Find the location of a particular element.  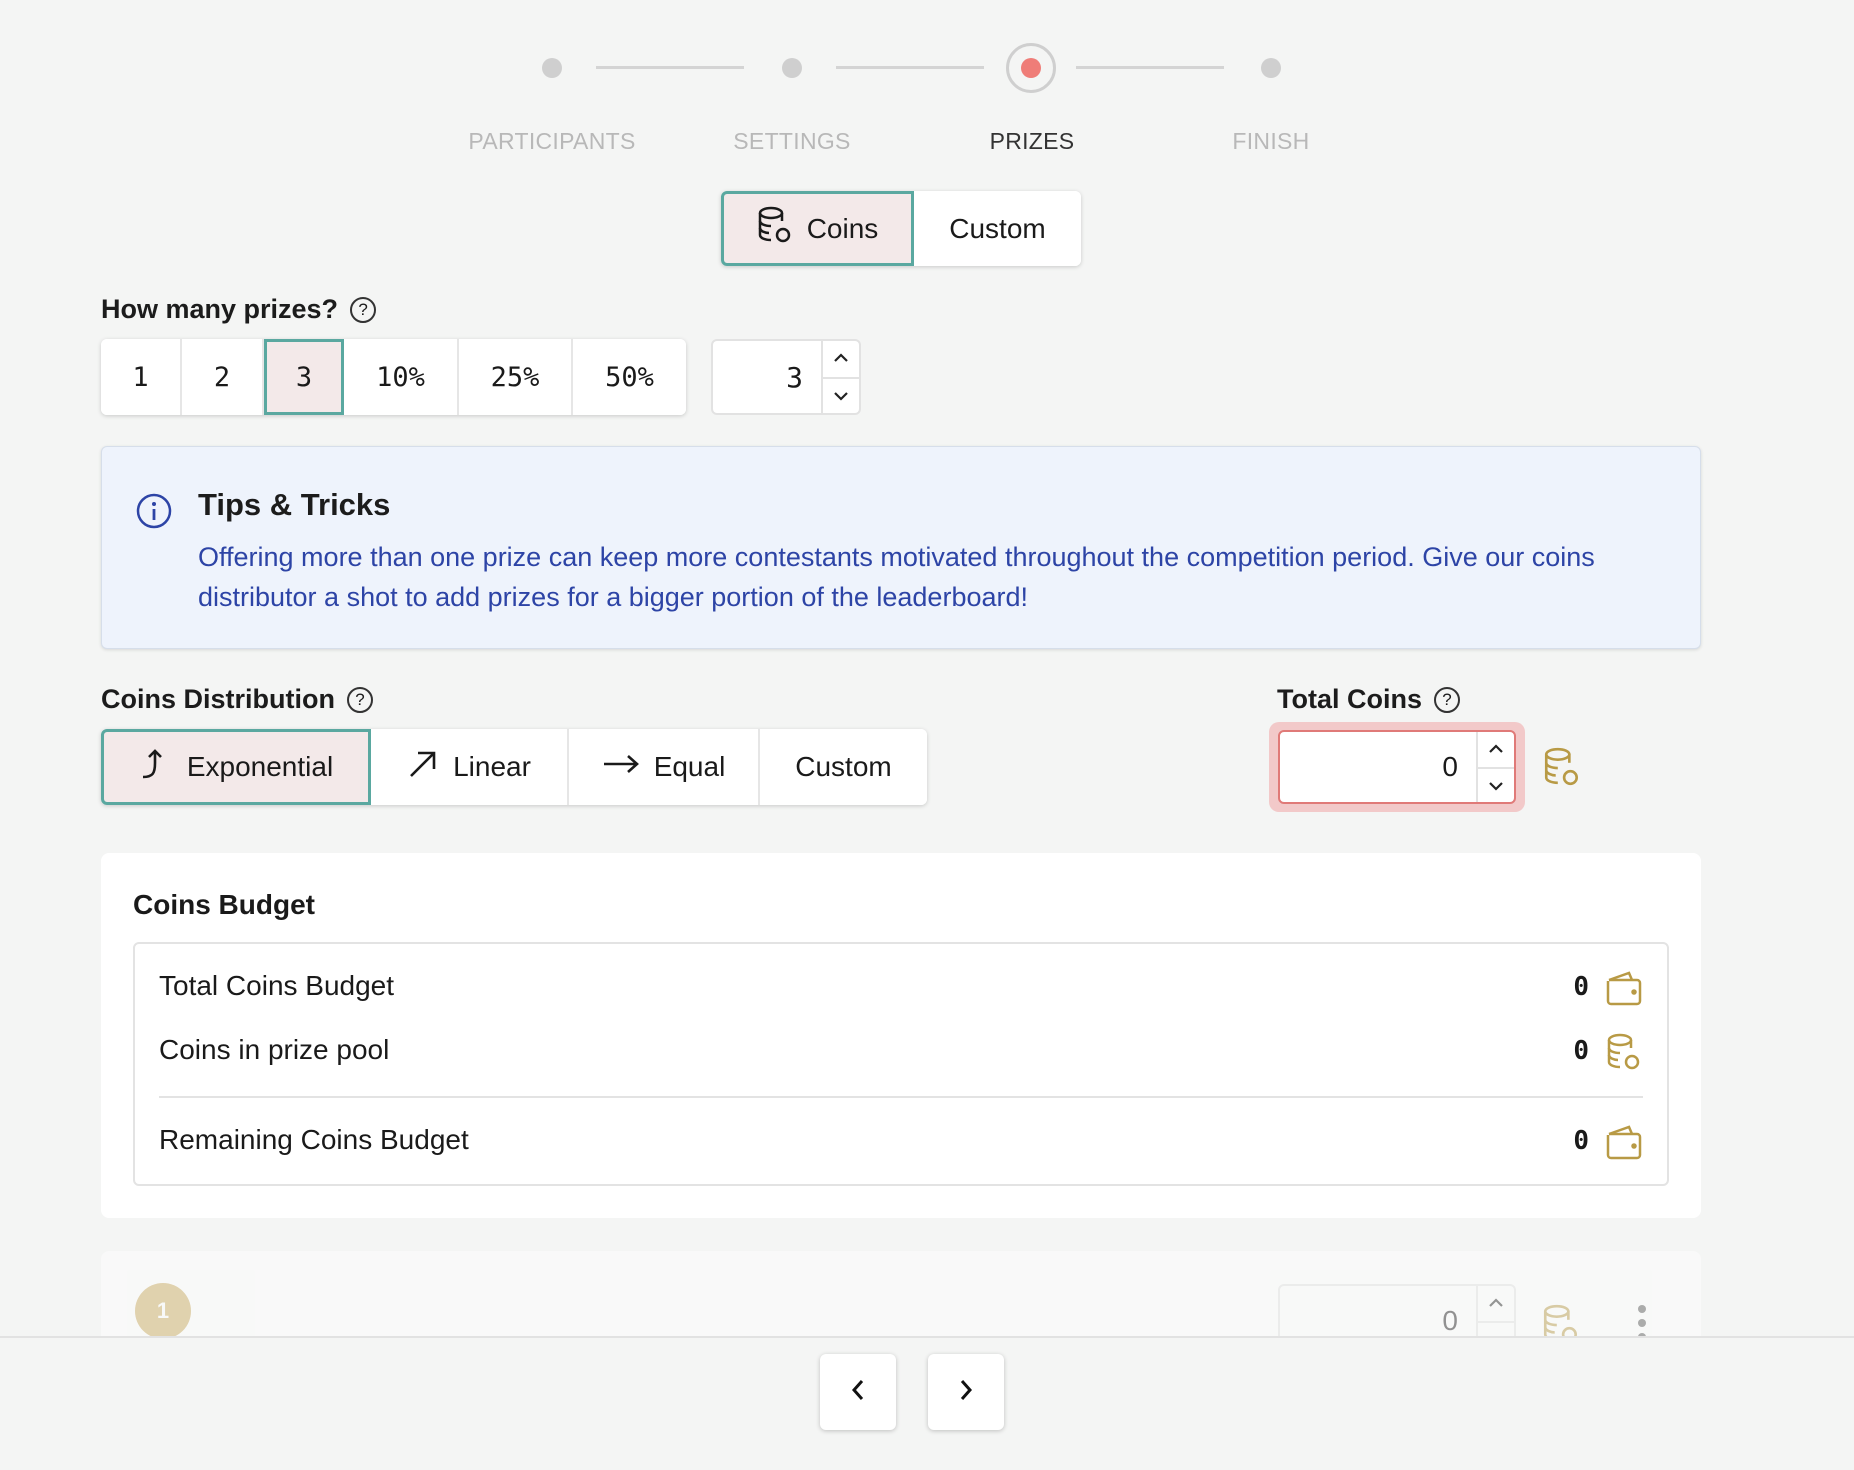

distribution-equal-label: Equal is located at coordinates (689, 766).